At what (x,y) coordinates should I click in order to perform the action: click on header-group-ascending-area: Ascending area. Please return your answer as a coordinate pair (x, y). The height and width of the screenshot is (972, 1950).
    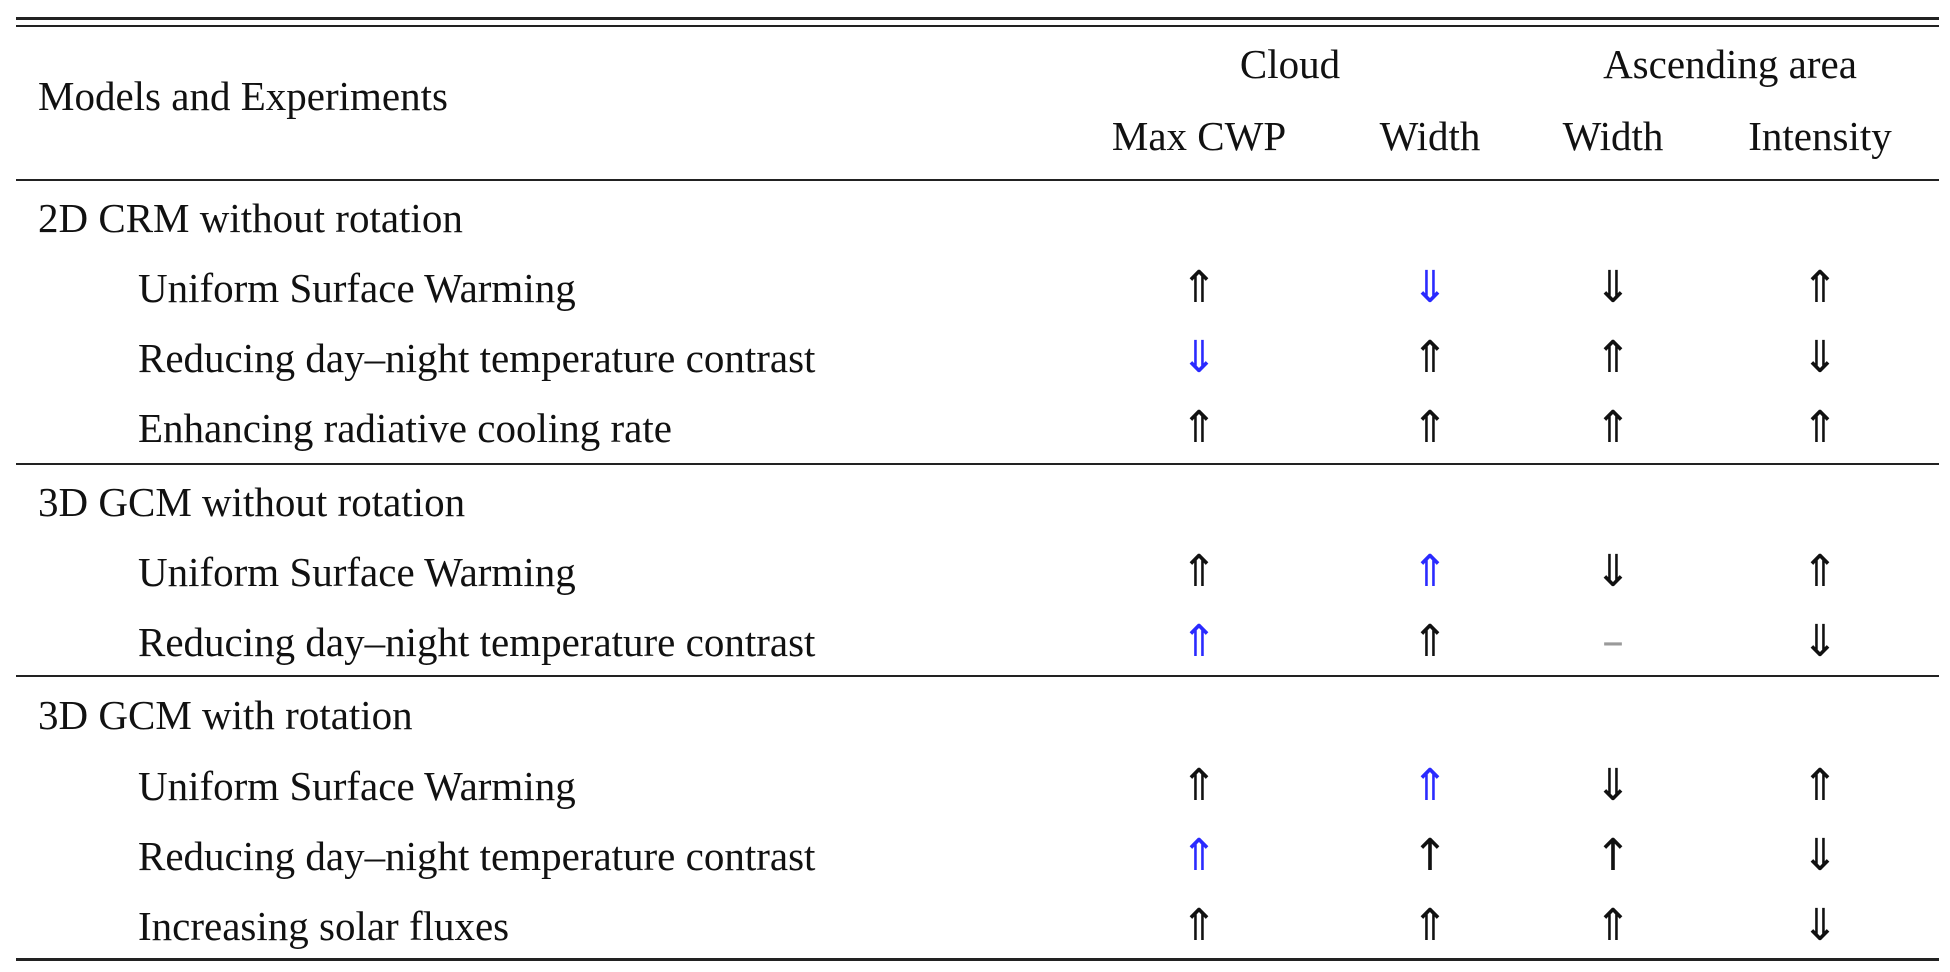
    Looking at the image, I should click on (1730, 64).